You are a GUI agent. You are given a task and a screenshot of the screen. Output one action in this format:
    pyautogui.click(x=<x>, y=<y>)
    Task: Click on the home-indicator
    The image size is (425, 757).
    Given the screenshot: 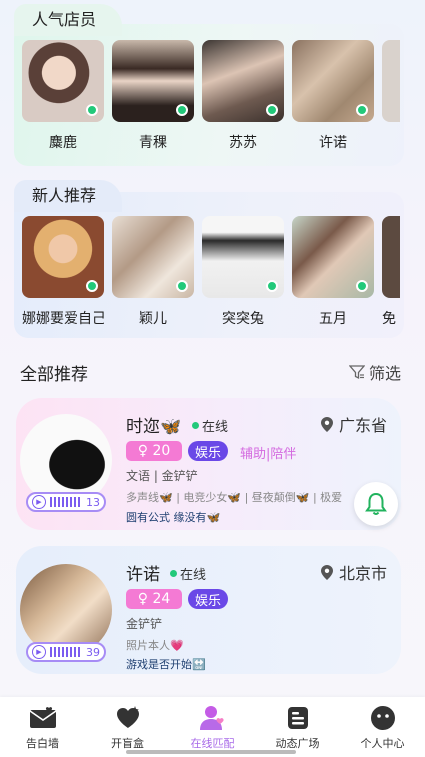 What is the action you would take?
    pyautogui.click(x=211, y=752)
    